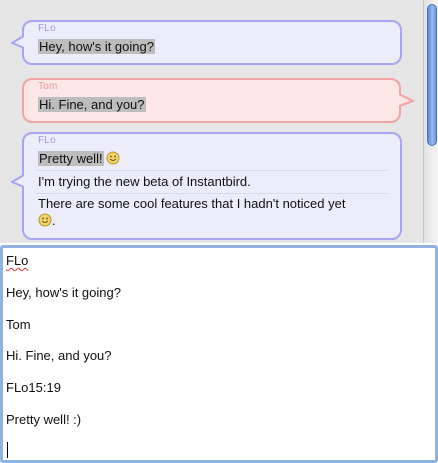 This screenshot has width=438, height=463. I want to click on message-text: Hey, how's it going?, so click(96, 46).